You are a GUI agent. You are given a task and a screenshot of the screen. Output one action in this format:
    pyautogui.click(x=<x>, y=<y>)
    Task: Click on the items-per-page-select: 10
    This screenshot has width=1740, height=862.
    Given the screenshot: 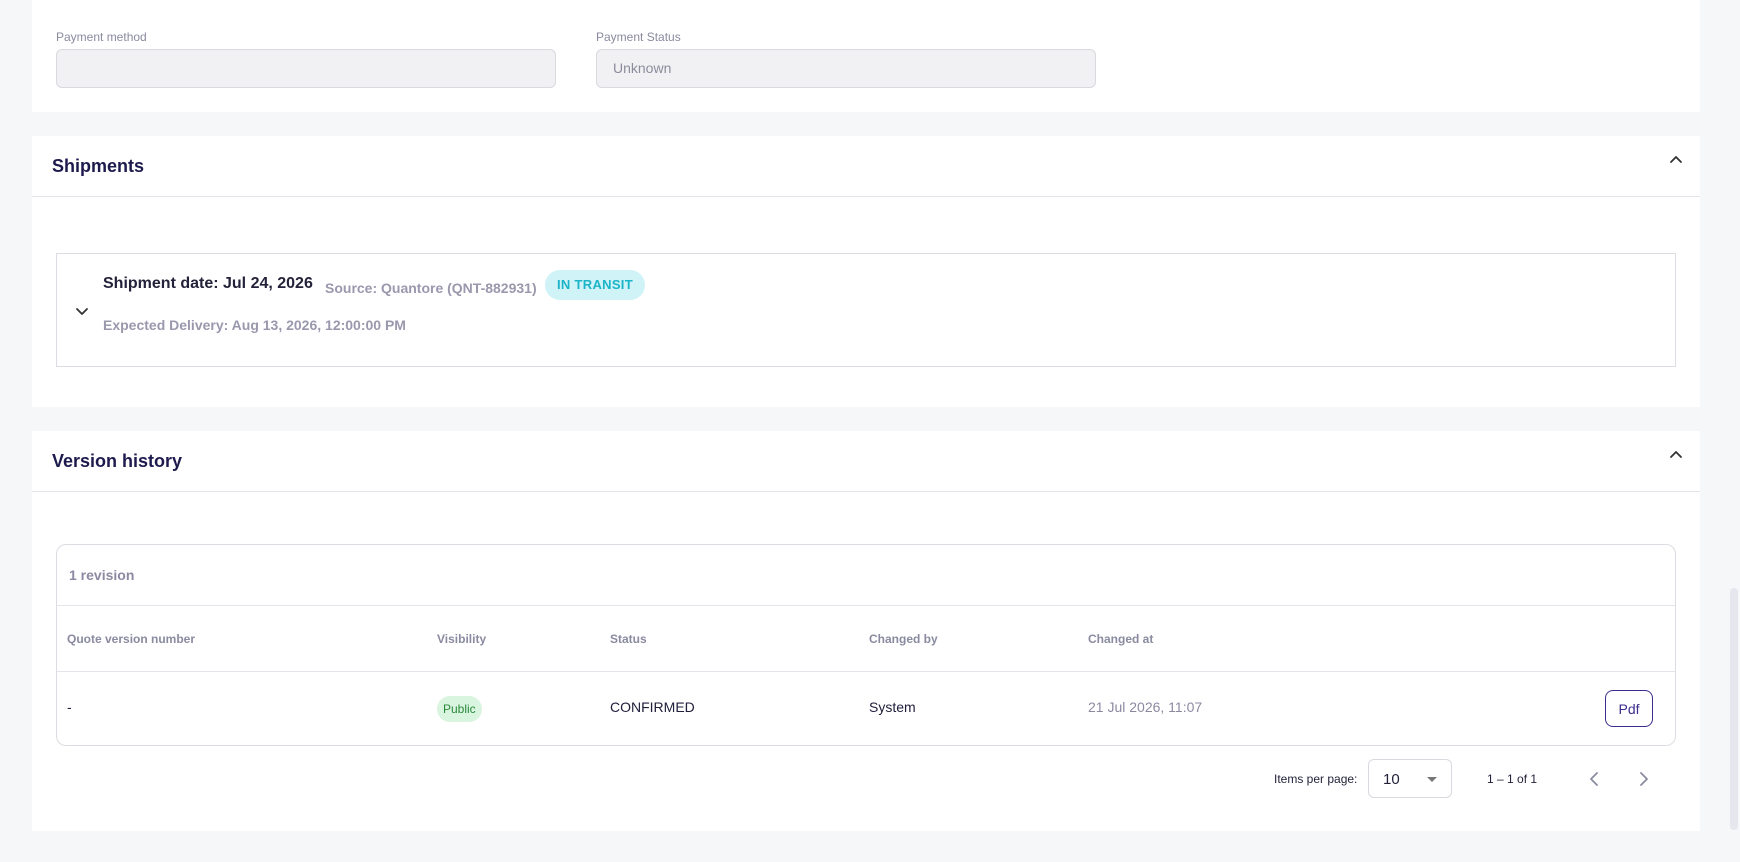 What is the action you would take?
    pyautogui.click(x=1410, y=778)
    